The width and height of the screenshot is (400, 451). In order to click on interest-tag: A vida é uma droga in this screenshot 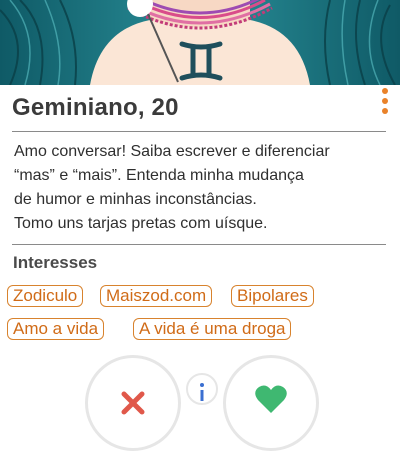, I will do `click(212, 329)`.